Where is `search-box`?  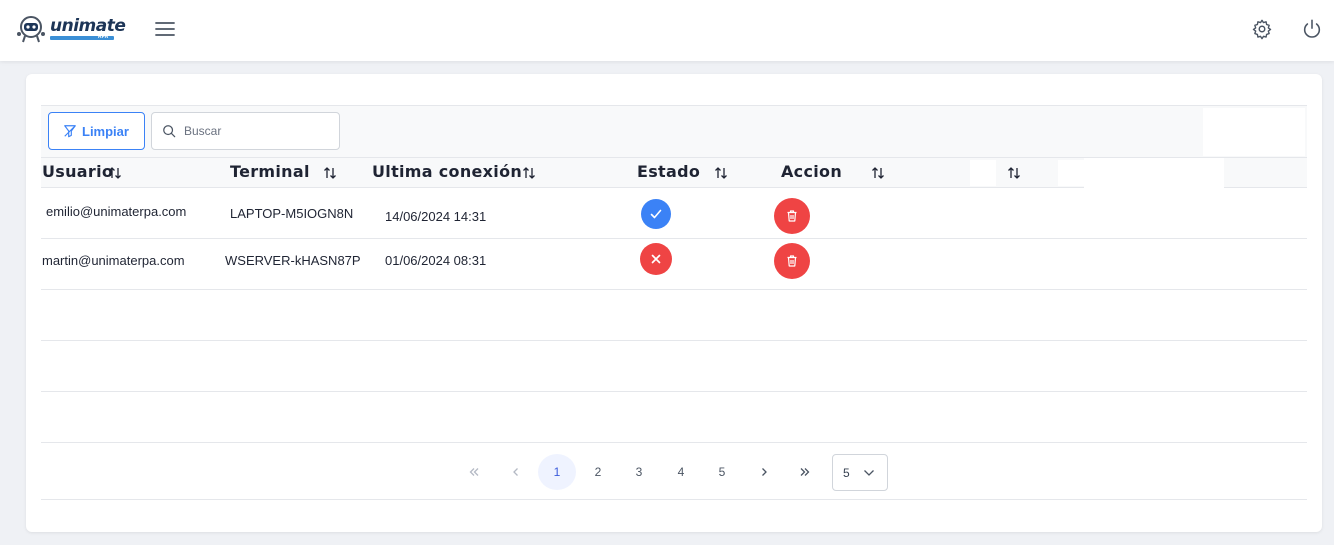 search-box is located at coordinates (245, 131).